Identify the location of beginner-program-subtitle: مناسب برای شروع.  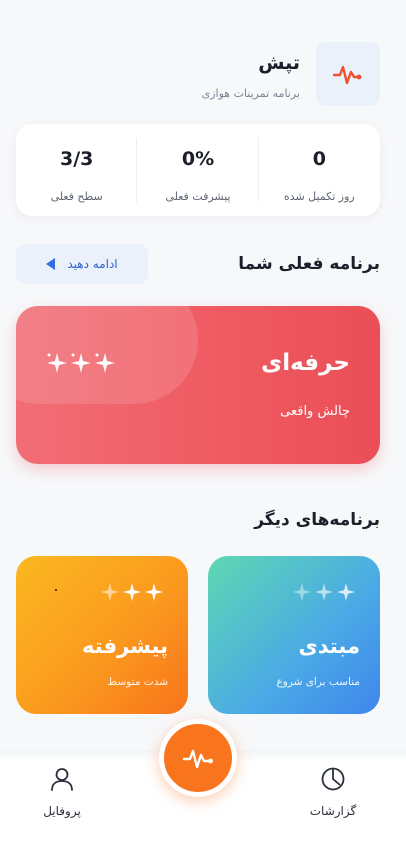
(318, 682).